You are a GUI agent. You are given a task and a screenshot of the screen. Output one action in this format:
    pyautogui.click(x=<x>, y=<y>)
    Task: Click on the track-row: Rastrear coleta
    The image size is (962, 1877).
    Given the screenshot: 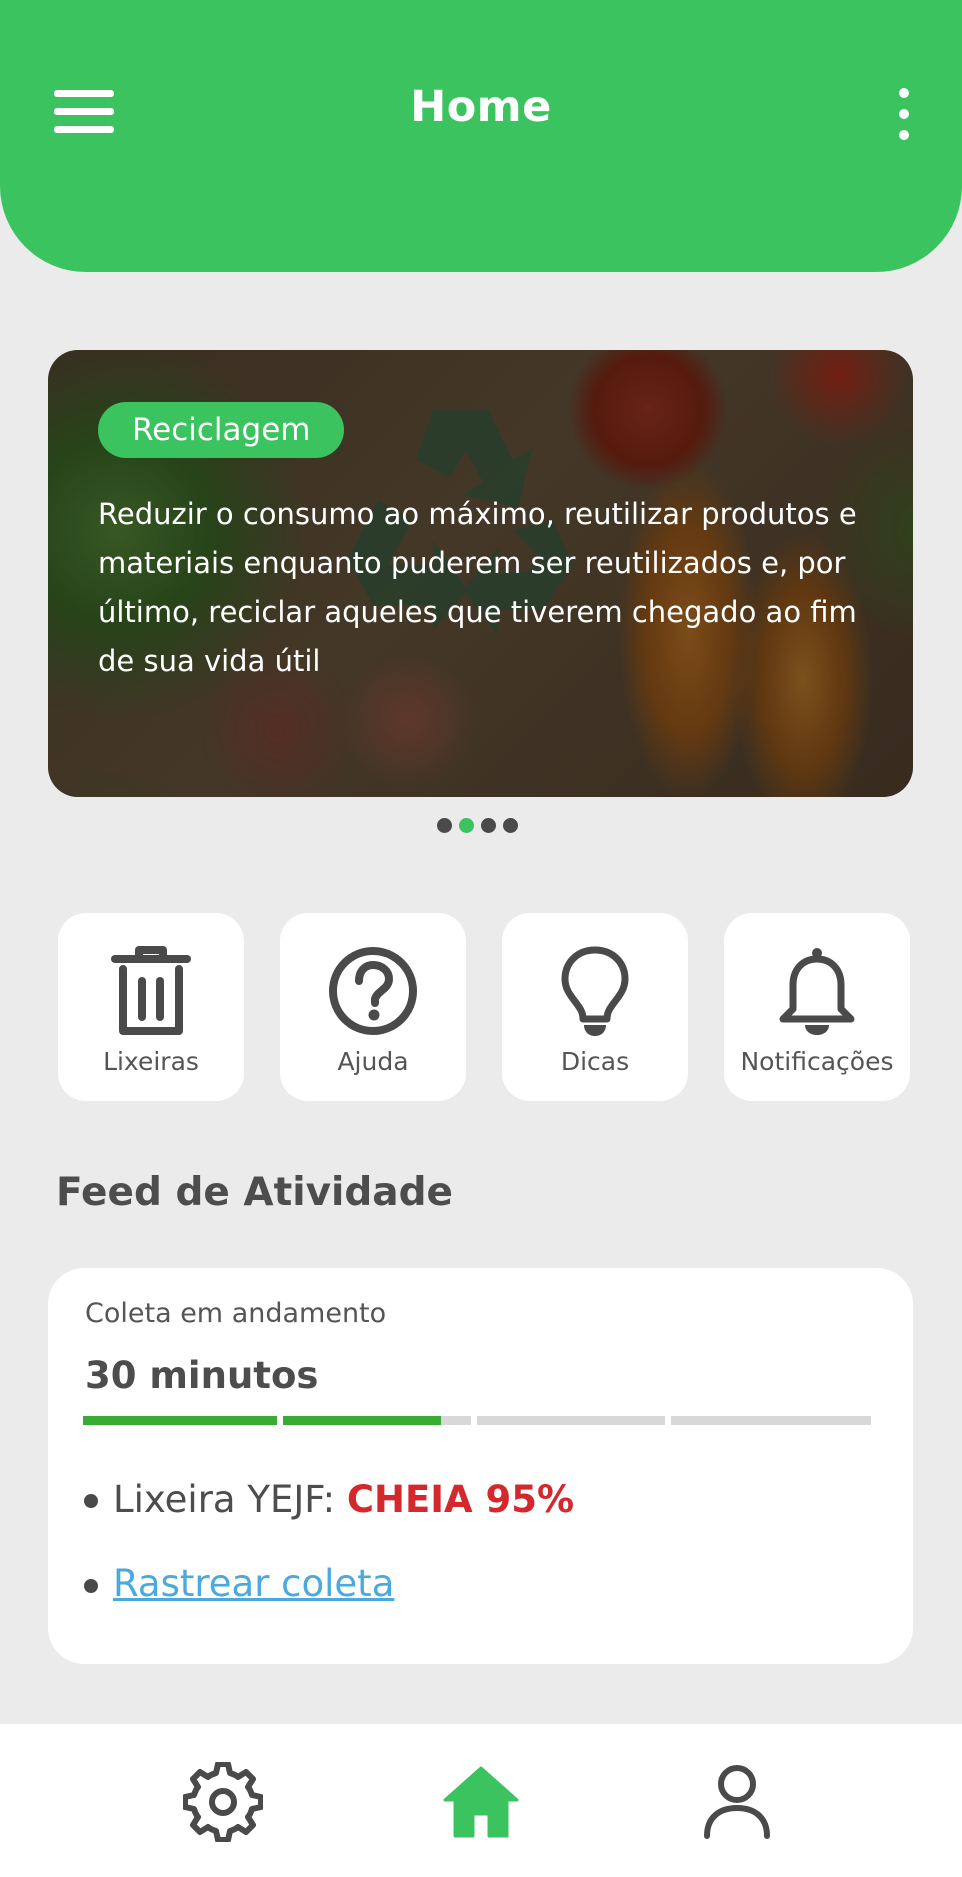 What is the action you would take?
    pyautogui.click(x=253, y=1583)
    